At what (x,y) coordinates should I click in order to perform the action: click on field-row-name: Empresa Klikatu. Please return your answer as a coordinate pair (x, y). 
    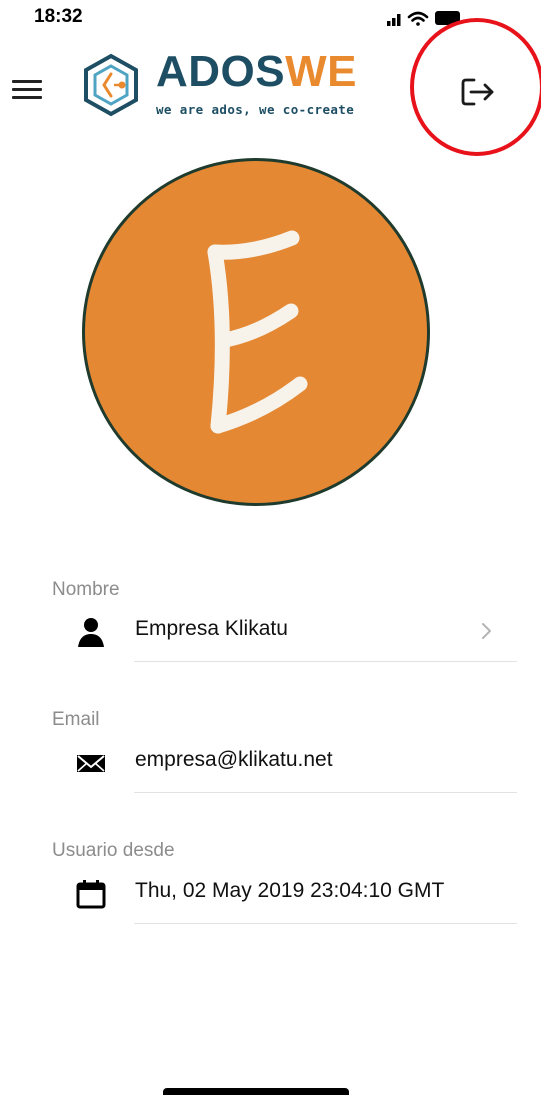
    Looking at the image, I should click on (270, 632).